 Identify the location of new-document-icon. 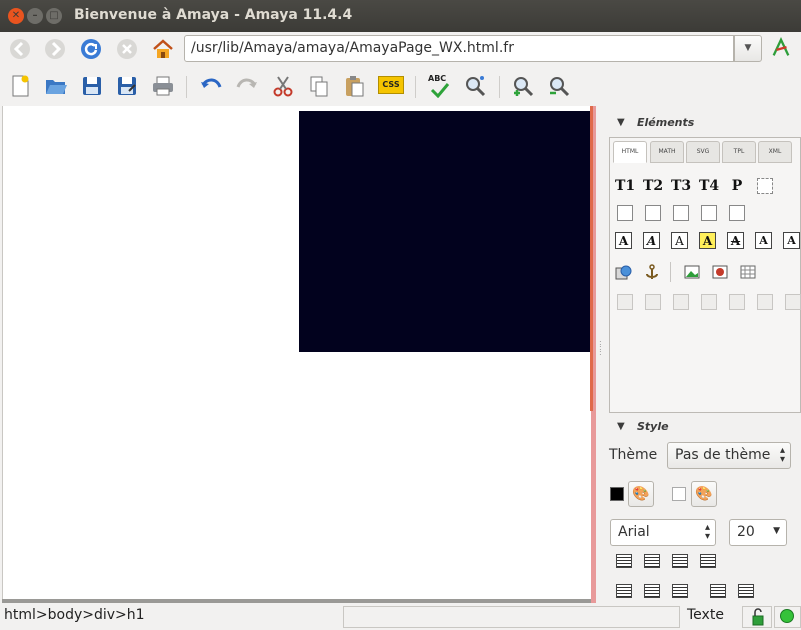
(20, 86).